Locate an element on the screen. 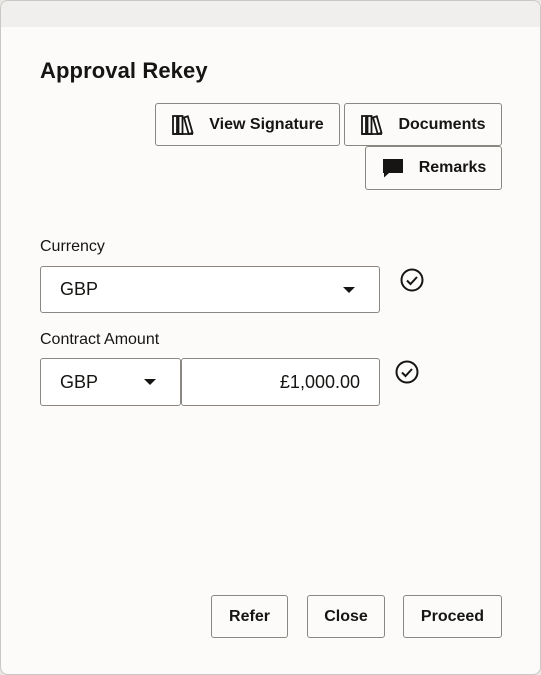  contract-amount-value: £1,000.00 is located at coordinates (319, 381).